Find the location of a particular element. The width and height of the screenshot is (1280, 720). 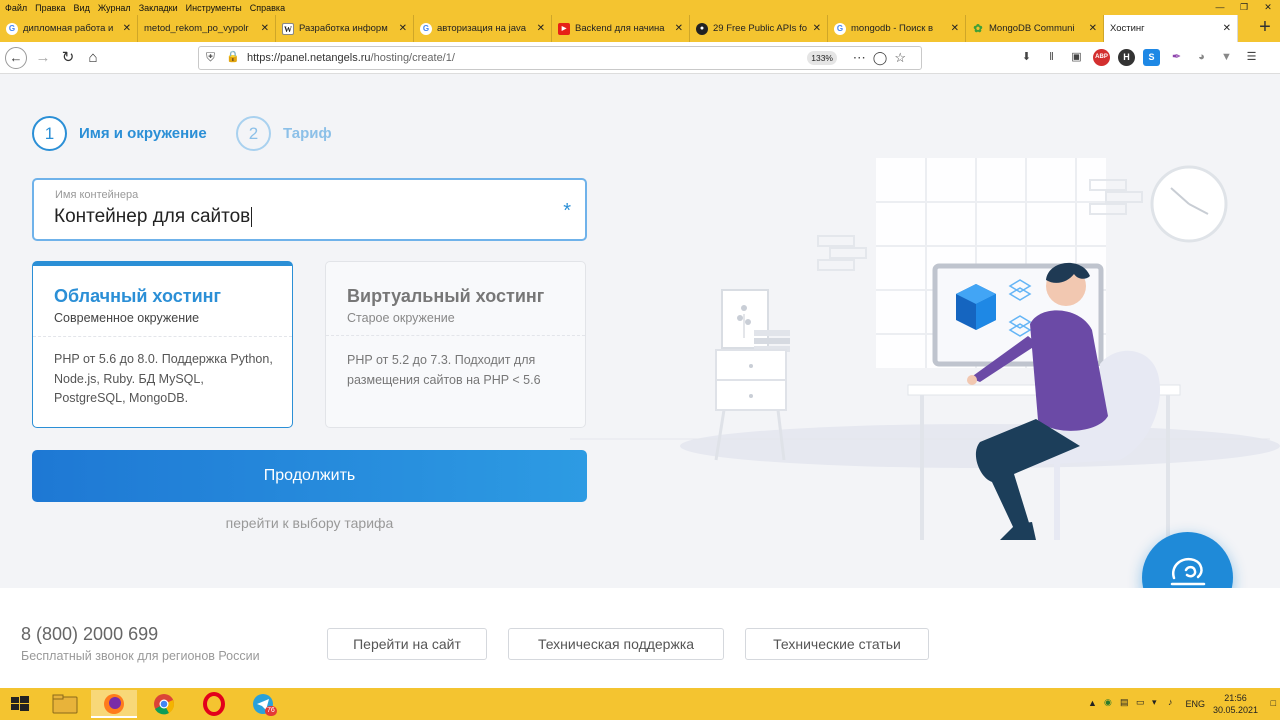

tab-title: дипломная работа и is located at coordinates (68, 28).